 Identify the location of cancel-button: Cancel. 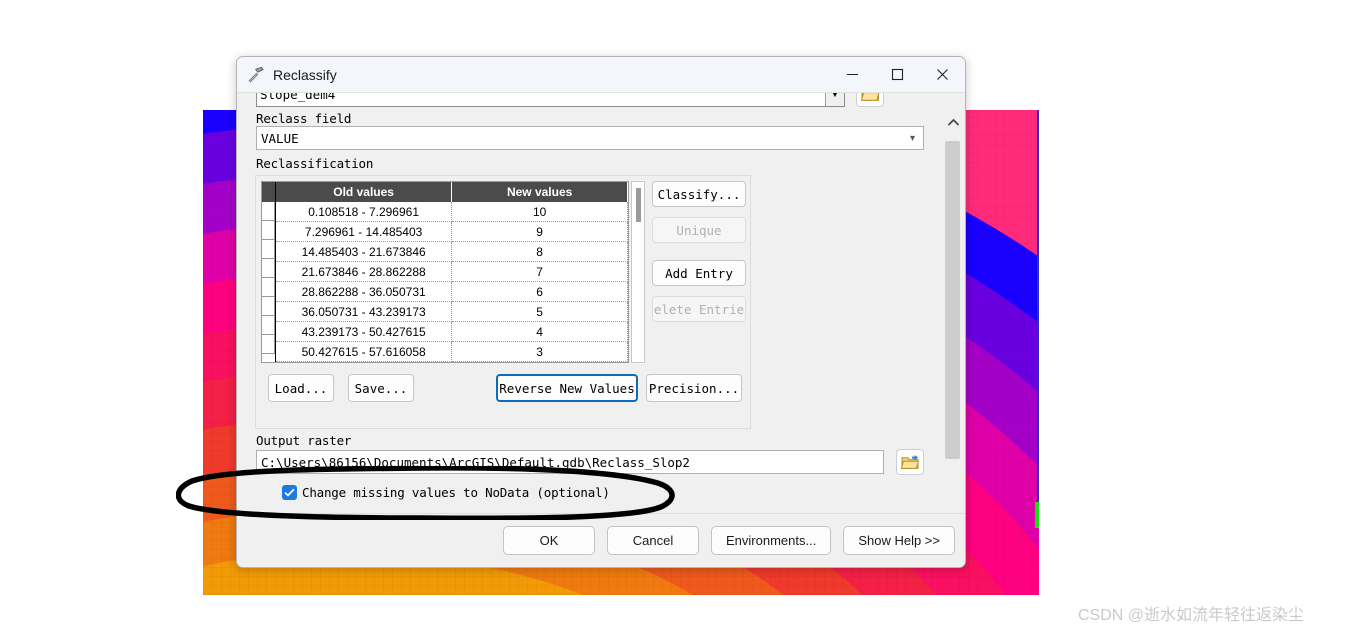
(653, 540).